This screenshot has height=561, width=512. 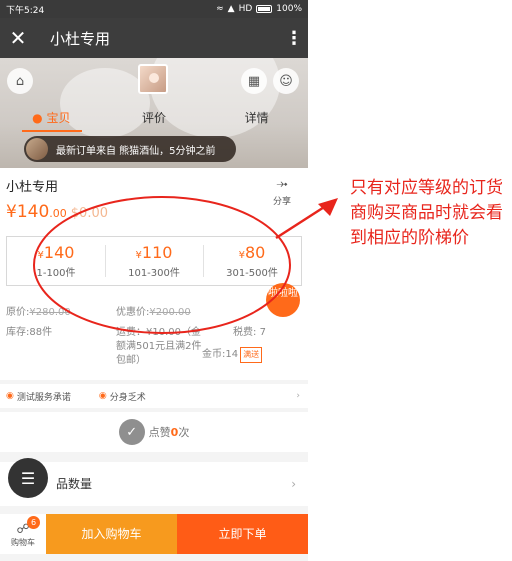 I want to click on battery-icon, so click(x=264, y=9).